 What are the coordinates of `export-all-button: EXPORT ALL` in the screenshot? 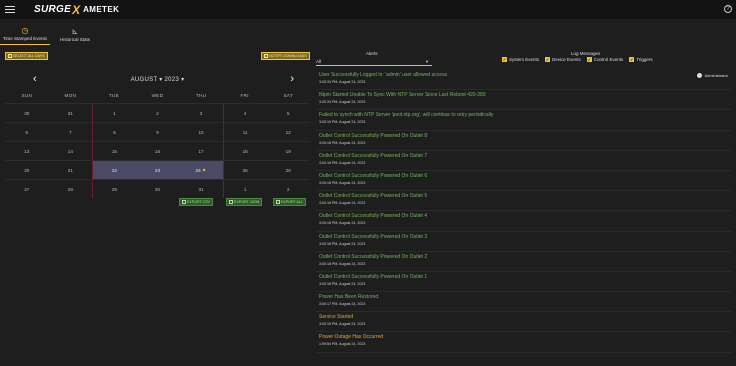 It's located at (289, 202).